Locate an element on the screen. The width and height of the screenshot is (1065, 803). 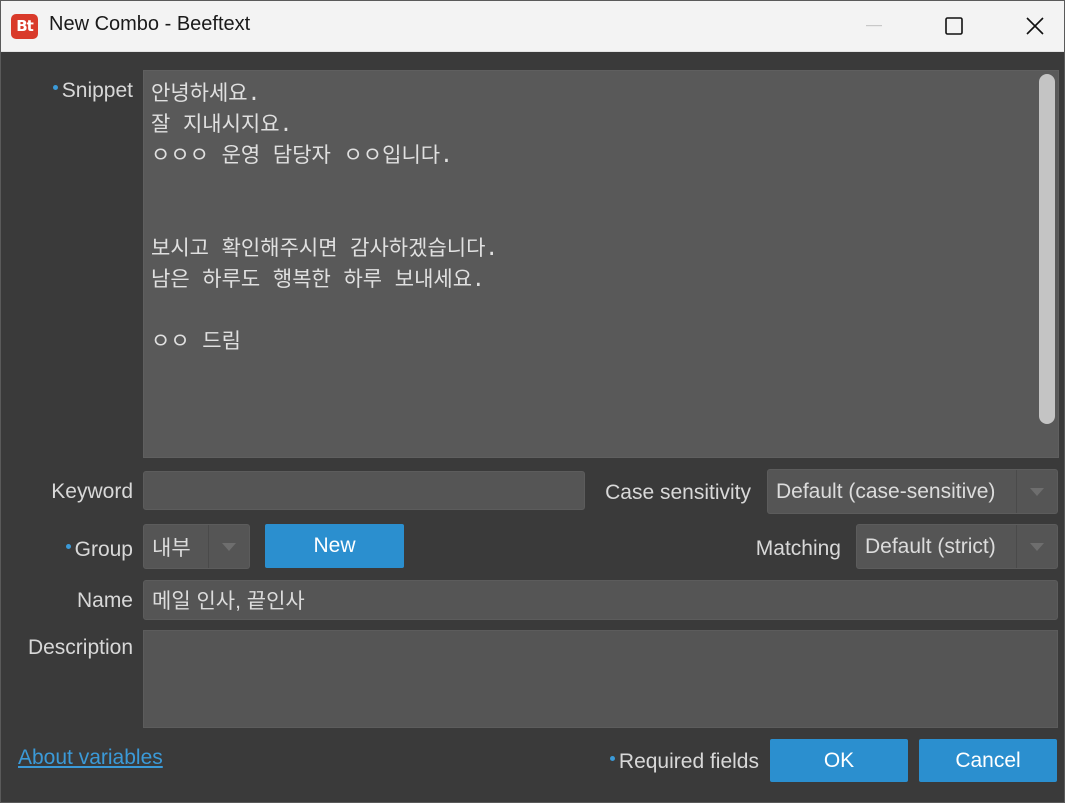
snippet-scroll-thumb is located at coordinates (1047, 249).